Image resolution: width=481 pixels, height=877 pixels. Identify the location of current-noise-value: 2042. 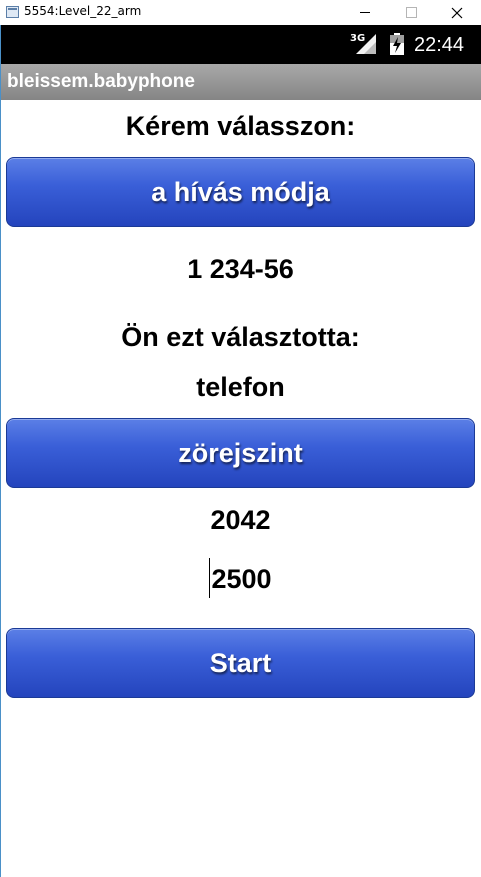
(240, 520).